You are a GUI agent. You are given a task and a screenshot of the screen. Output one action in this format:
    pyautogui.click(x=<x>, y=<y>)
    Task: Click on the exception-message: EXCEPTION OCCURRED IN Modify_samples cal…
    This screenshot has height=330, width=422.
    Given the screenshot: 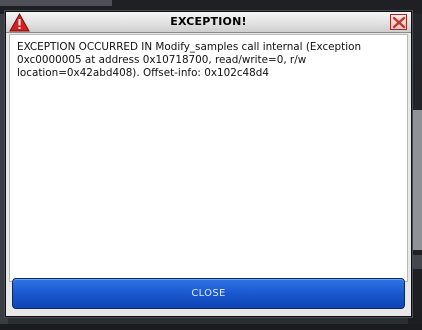 What is the action you would take?
    pyautogui.click(x=189, y=60)
    